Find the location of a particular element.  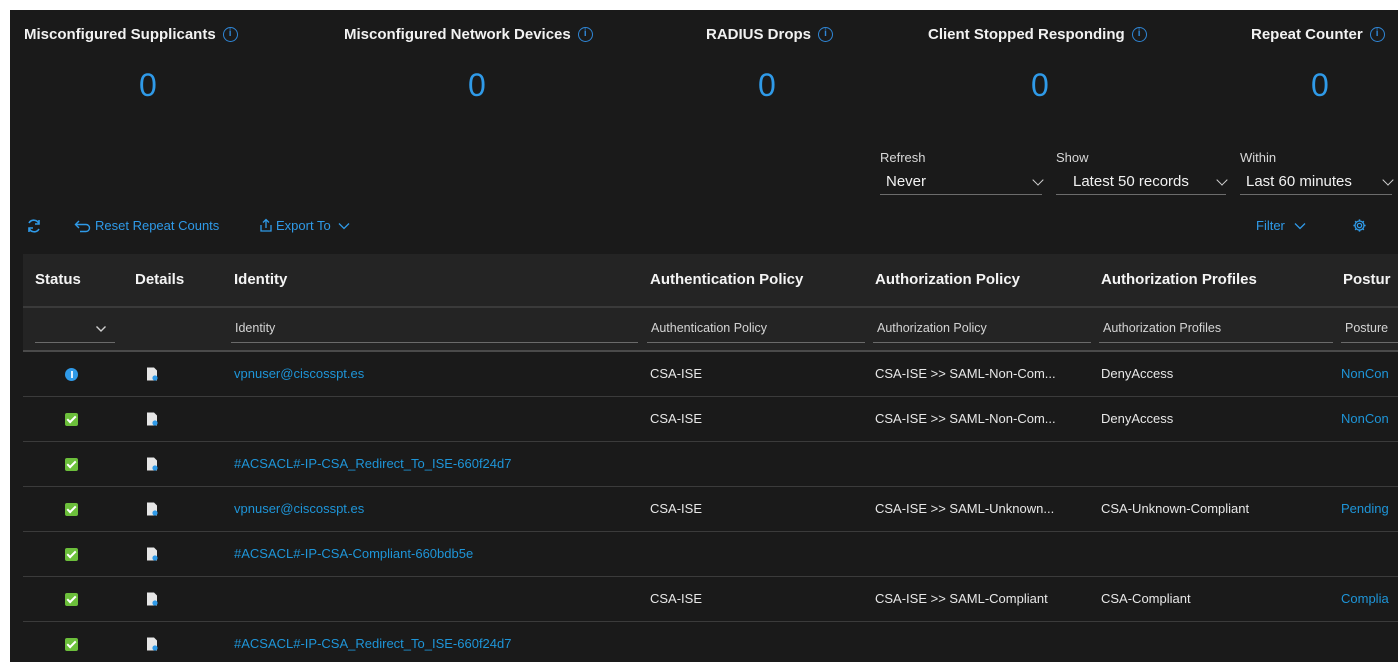

counter-misconfigured-network-devices: Misconfigured Network Devices i 0 is located at coordinates (504, 65).